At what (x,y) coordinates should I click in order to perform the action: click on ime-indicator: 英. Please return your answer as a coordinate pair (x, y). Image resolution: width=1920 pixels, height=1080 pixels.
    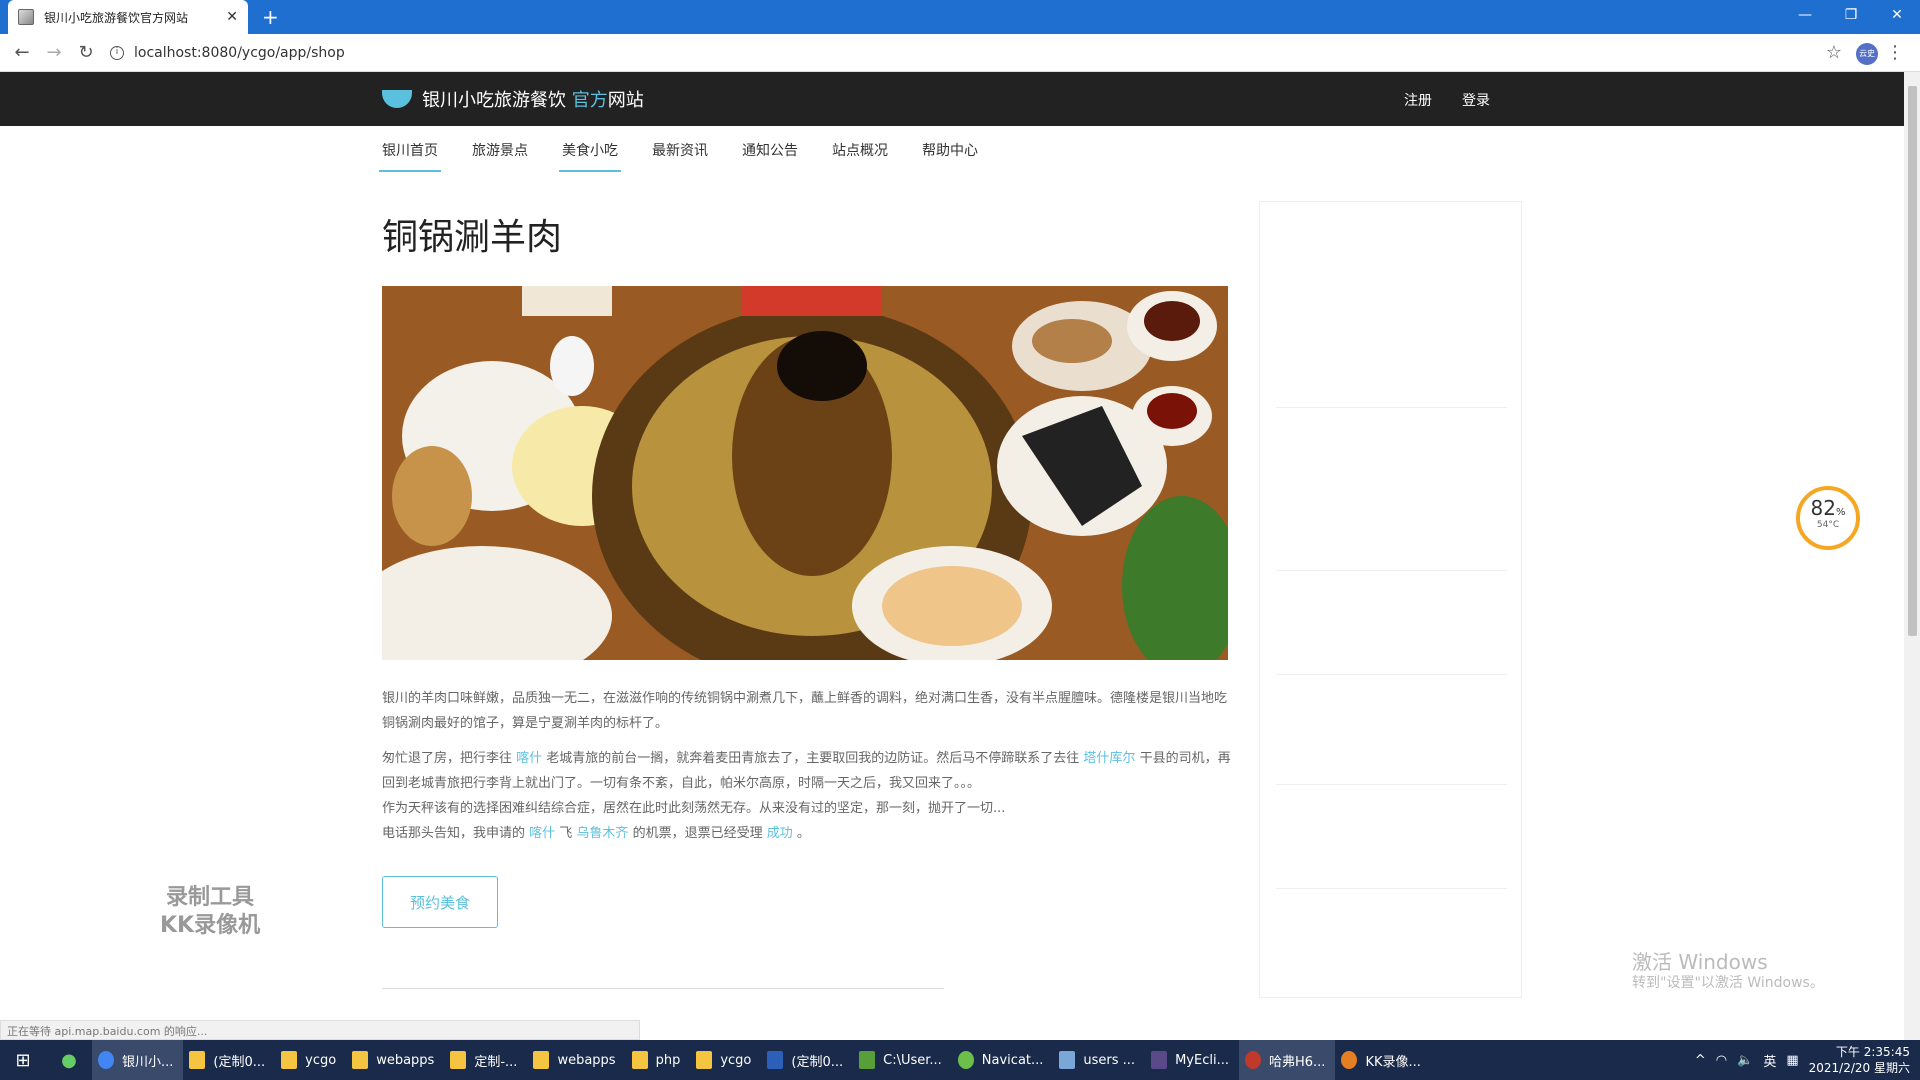
    Looking at the image, I should click on (1769, 1060).